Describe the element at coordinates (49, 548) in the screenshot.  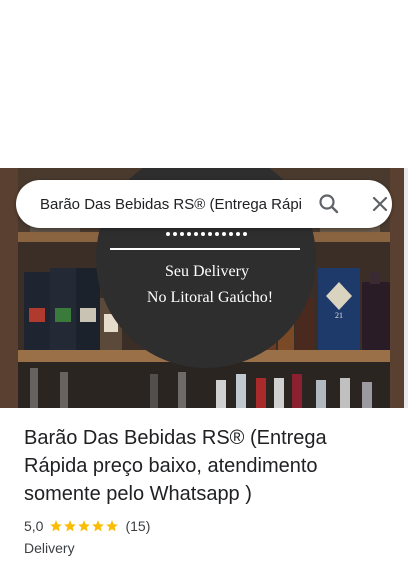
I see `place-category: Delivery` at that location.